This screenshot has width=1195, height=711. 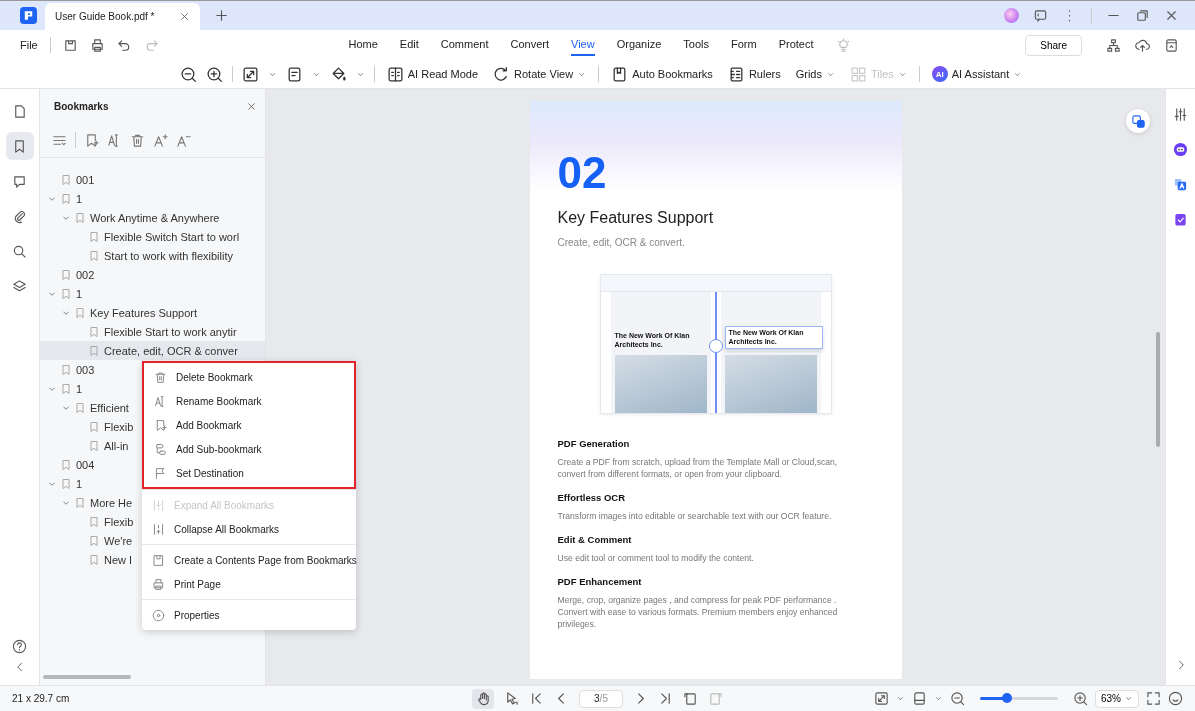 What do you see at coordinates (81, 106) in the screenshot?
I see `panel-title: Bookmarks` at bounding box center [81, 106].